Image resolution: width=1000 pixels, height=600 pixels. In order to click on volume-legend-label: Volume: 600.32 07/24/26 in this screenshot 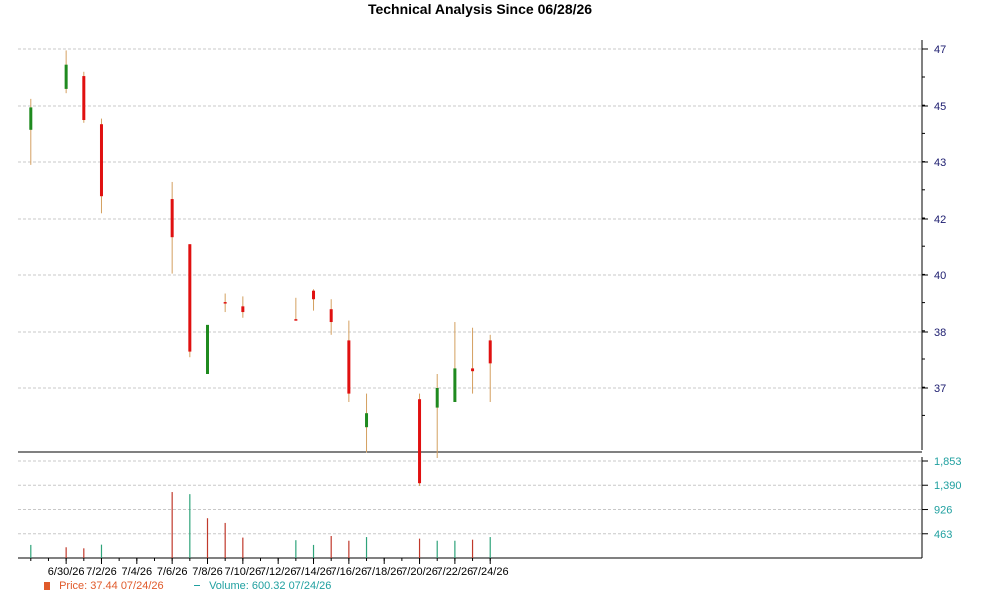, I will do `click(270, 586)`.